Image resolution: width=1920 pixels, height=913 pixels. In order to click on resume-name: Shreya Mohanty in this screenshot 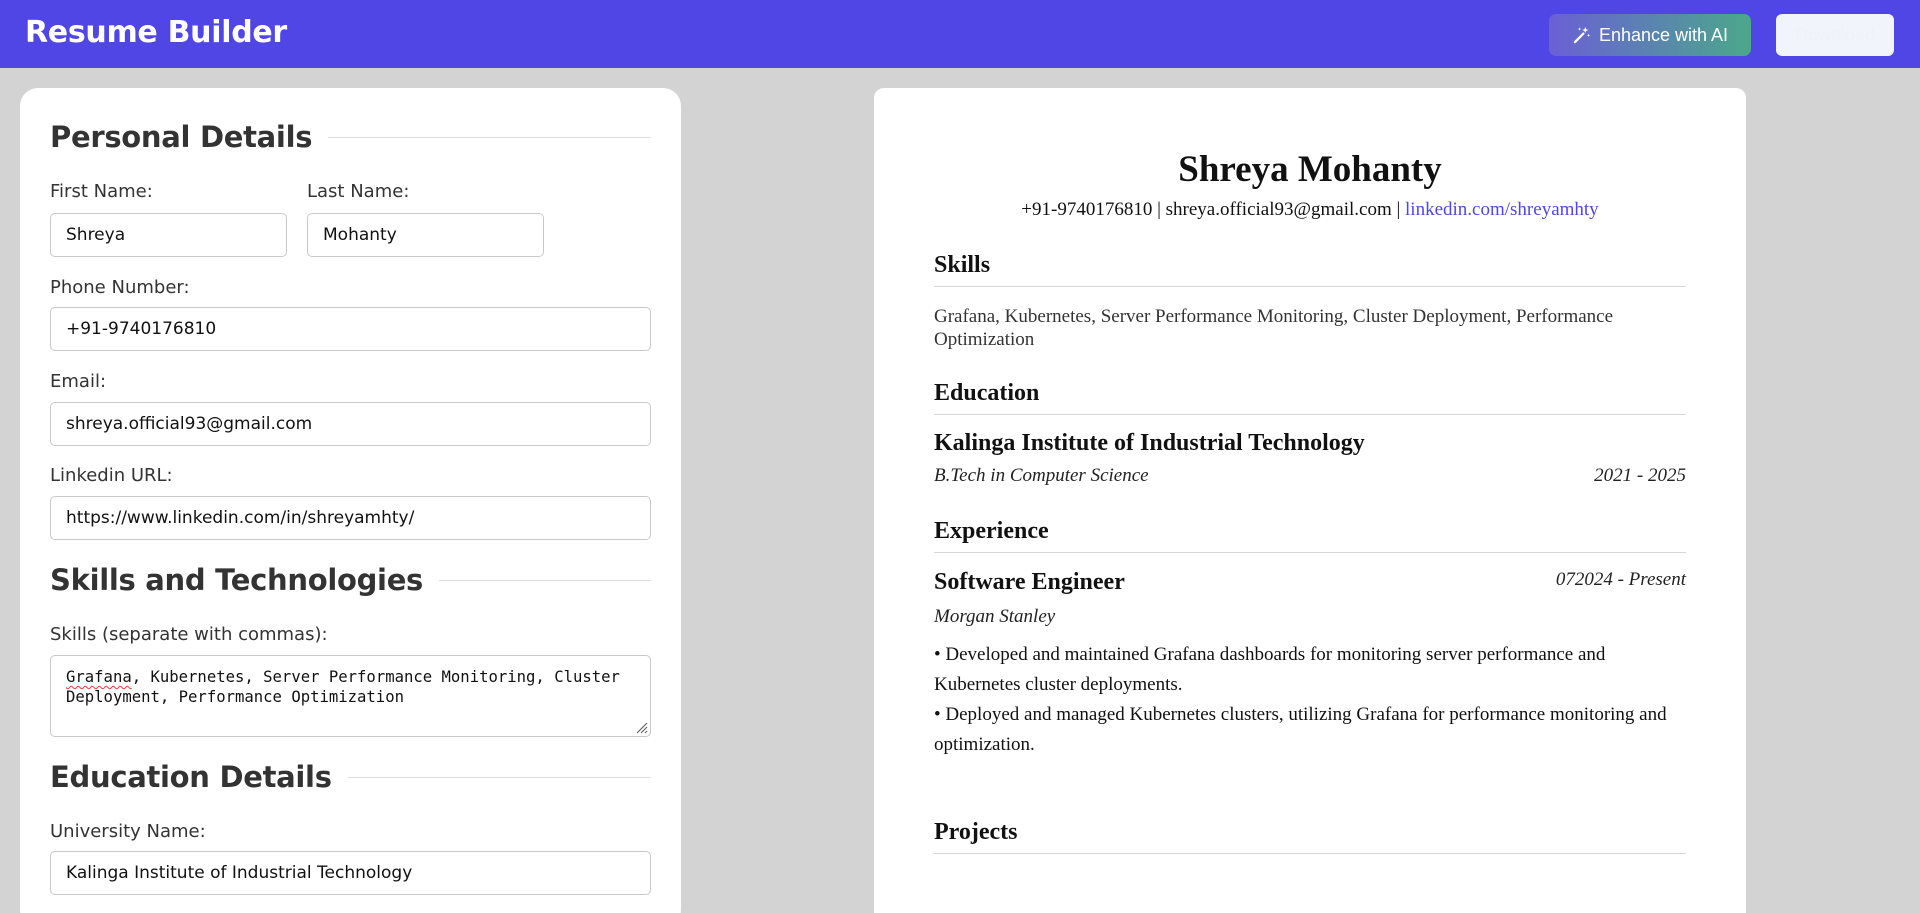, I will do `click(1310, 169)`.